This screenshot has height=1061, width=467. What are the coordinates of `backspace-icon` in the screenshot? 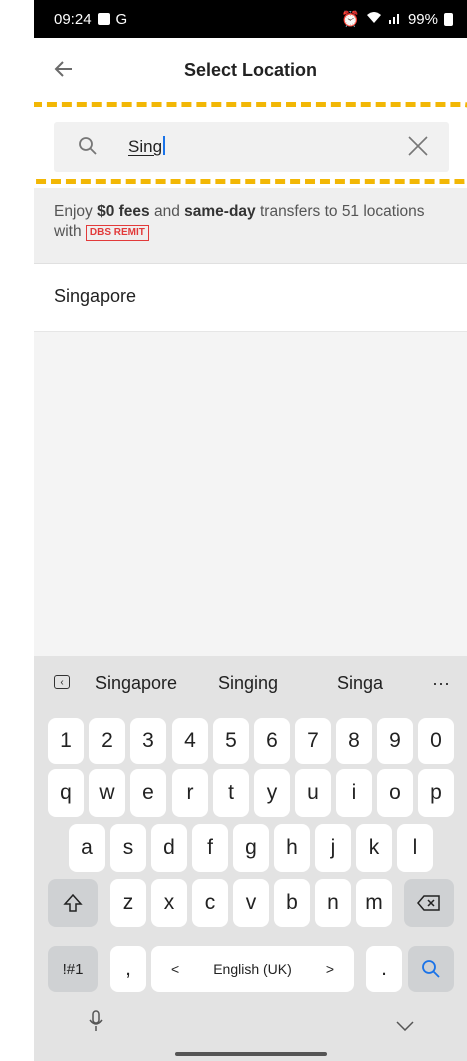 It's located at (428, 903).